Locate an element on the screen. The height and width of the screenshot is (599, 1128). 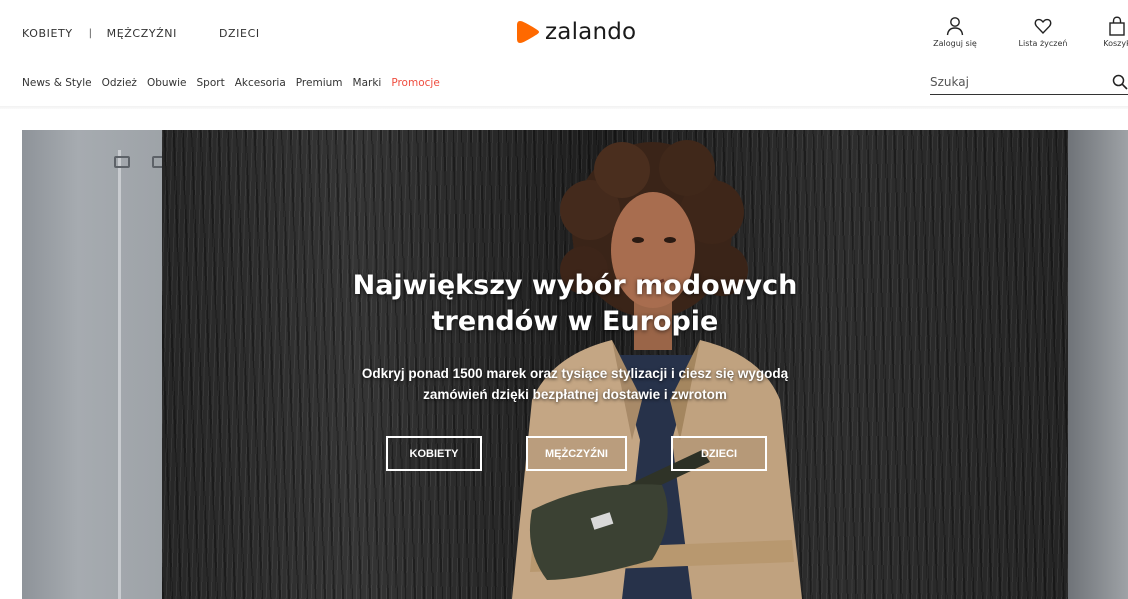
cart-button: Koszyk is located at coordinates (1110, 32).